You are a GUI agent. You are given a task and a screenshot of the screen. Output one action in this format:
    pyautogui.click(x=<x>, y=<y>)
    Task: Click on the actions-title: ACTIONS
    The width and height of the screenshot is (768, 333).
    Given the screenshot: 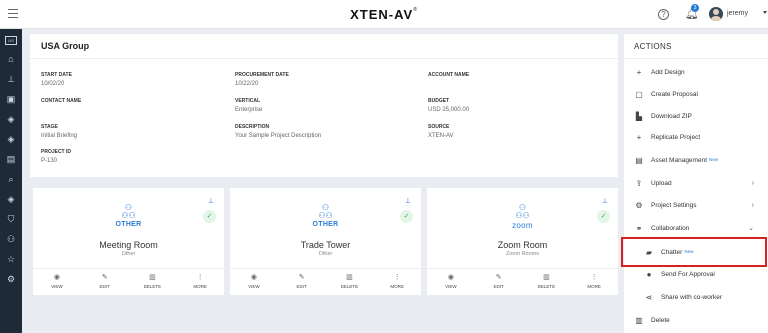 What is the action you would take?
    pyautogui.click(x=653, y=46)
    